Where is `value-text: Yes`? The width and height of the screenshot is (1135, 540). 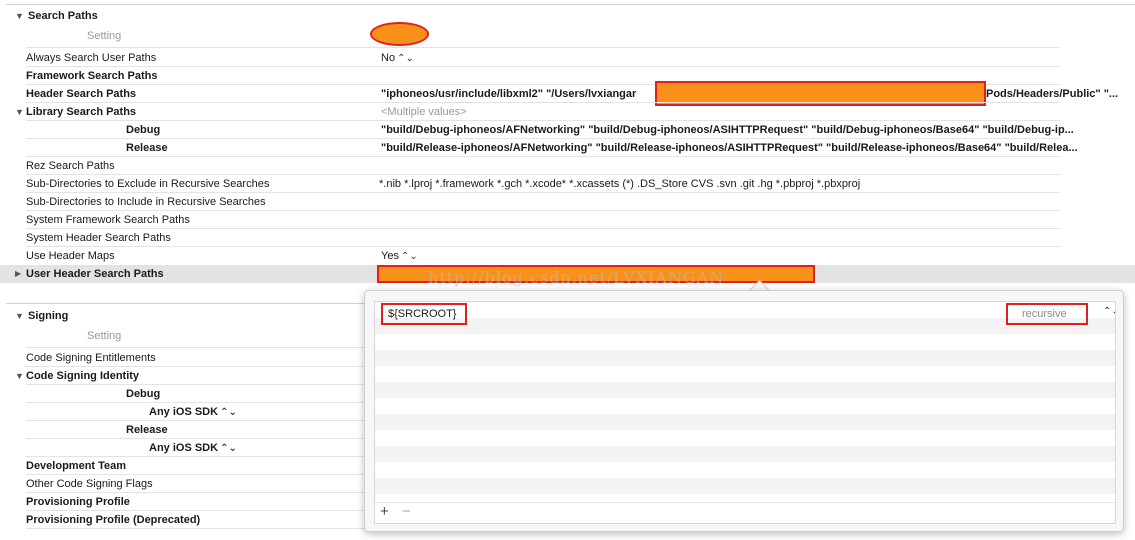
value-text: Yes is located at coordinates (390, 256).